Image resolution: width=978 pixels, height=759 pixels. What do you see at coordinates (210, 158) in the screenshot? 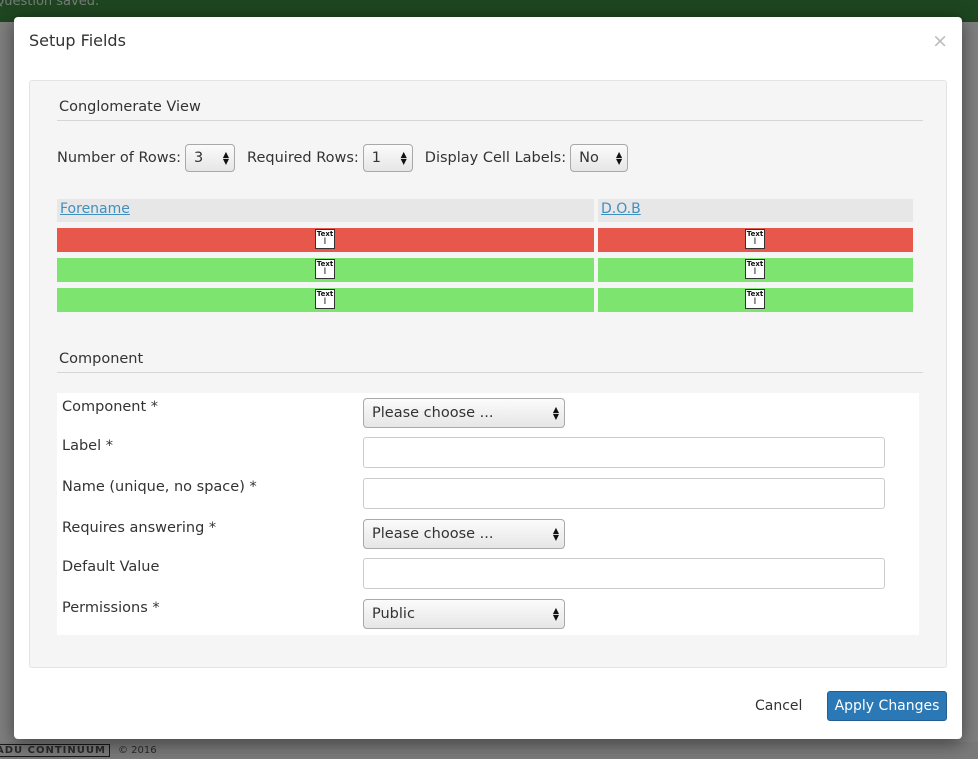
I see `rows-select: 3 ▲ ▼` at bounding box center [210, 158].